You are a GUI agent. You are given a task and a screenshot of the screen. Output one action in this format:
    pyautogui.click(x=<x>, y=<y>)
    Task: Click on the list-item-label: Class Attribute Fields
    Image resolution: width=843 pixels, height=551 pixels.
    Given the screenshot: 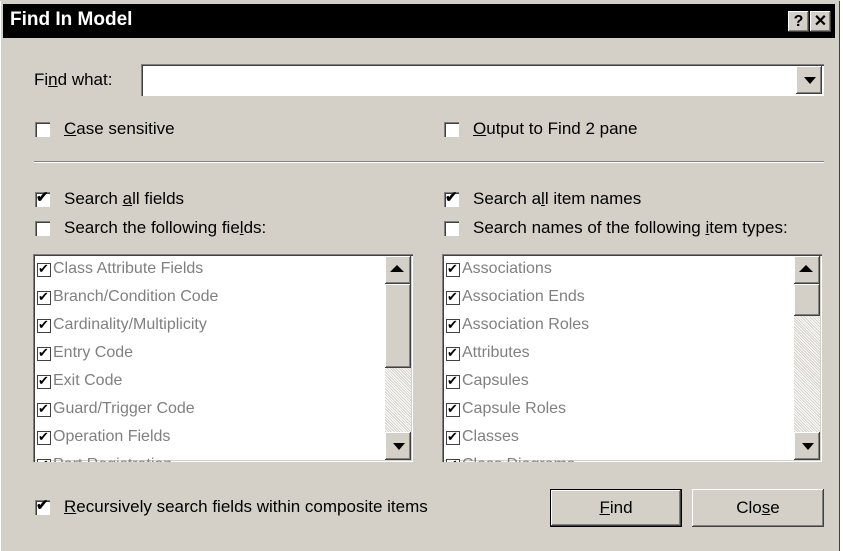 What is the action you would take?
    pyautogui.click(x=128, y=268)
    